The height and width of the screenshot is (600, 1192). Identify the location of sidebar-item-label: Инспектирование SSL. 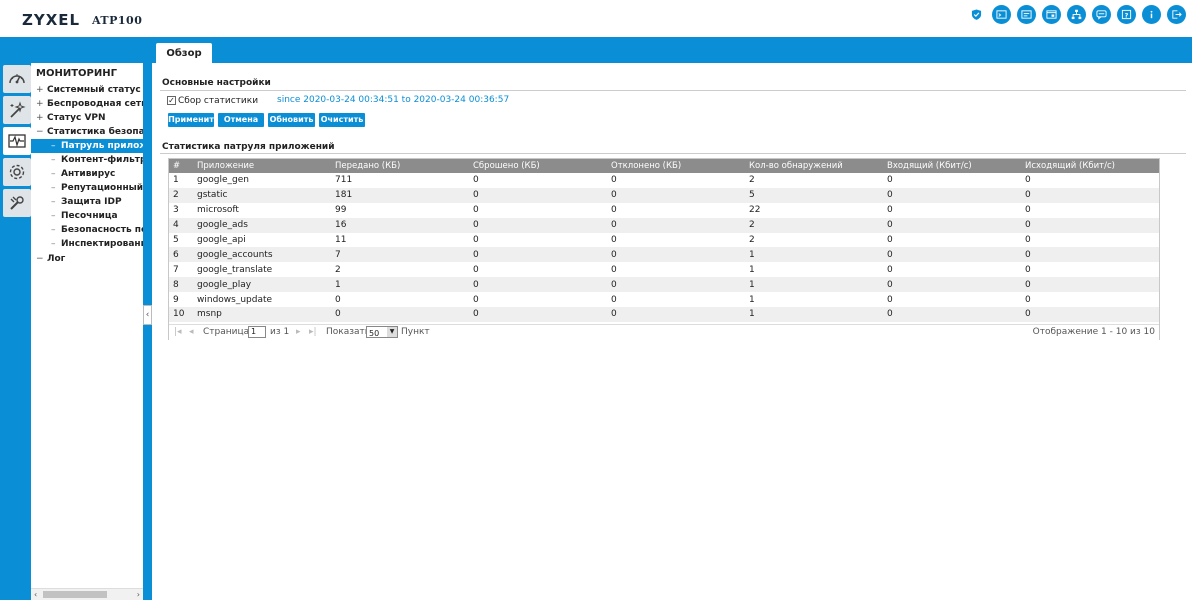
(102, 244).